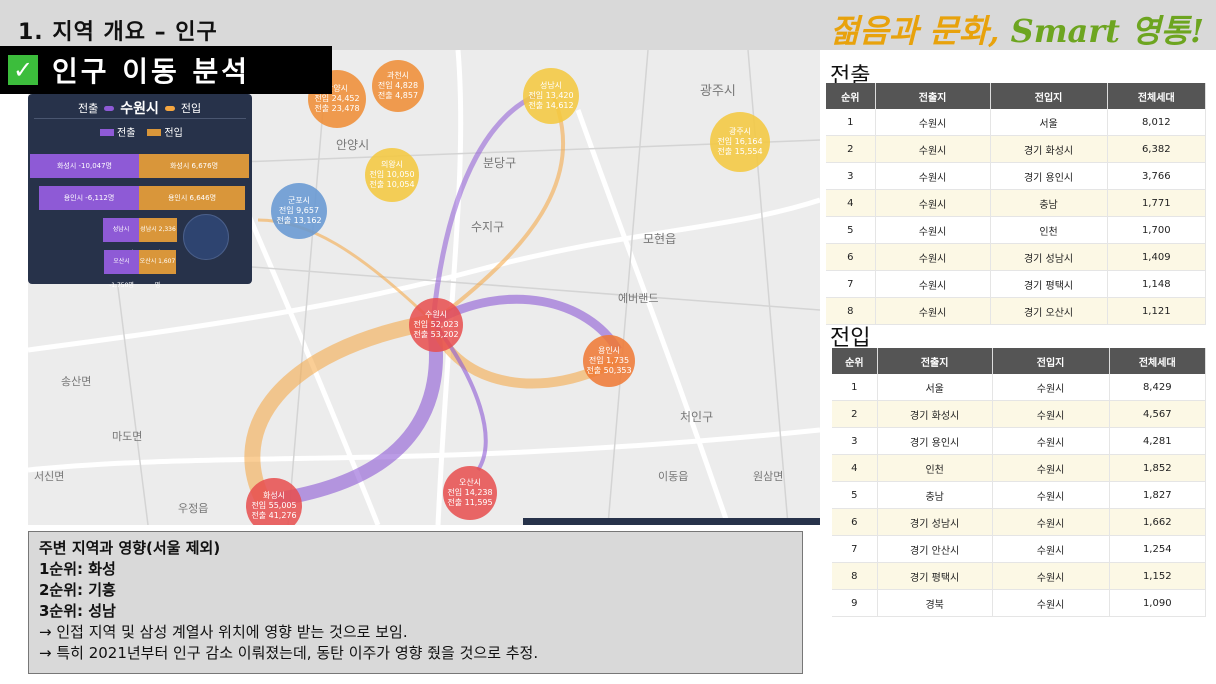 This screenshot has width=1216, height=684. I want to click on bubble-out: 전출 53,202, so click(436, 334).